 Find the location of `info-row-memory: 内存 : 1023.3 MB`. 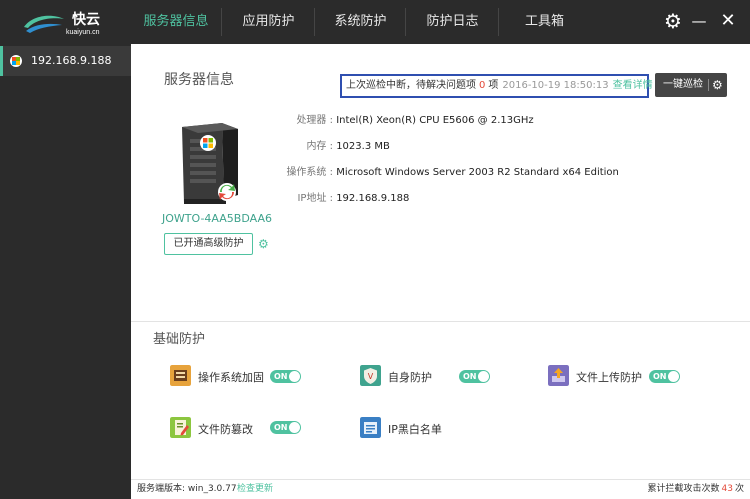

info-row-memory: 内存 : 1023.3 MB is located at coordinates (348, 146).